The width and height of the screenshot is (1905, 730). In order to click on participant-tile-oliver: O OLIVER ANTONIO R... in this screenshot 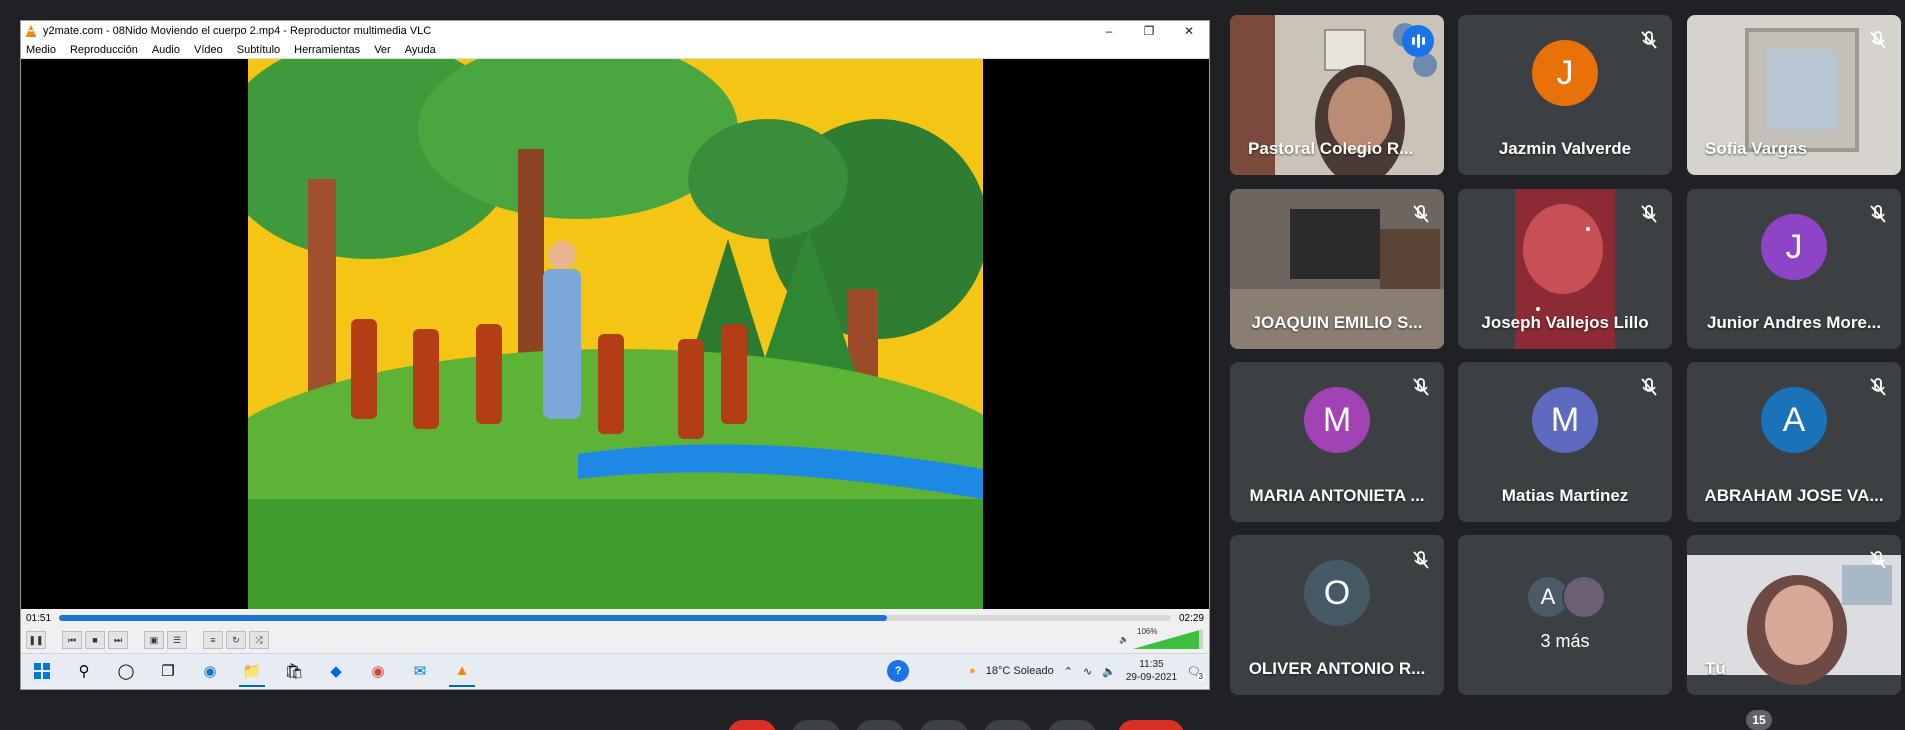, I will do `click(1337, 615)`.